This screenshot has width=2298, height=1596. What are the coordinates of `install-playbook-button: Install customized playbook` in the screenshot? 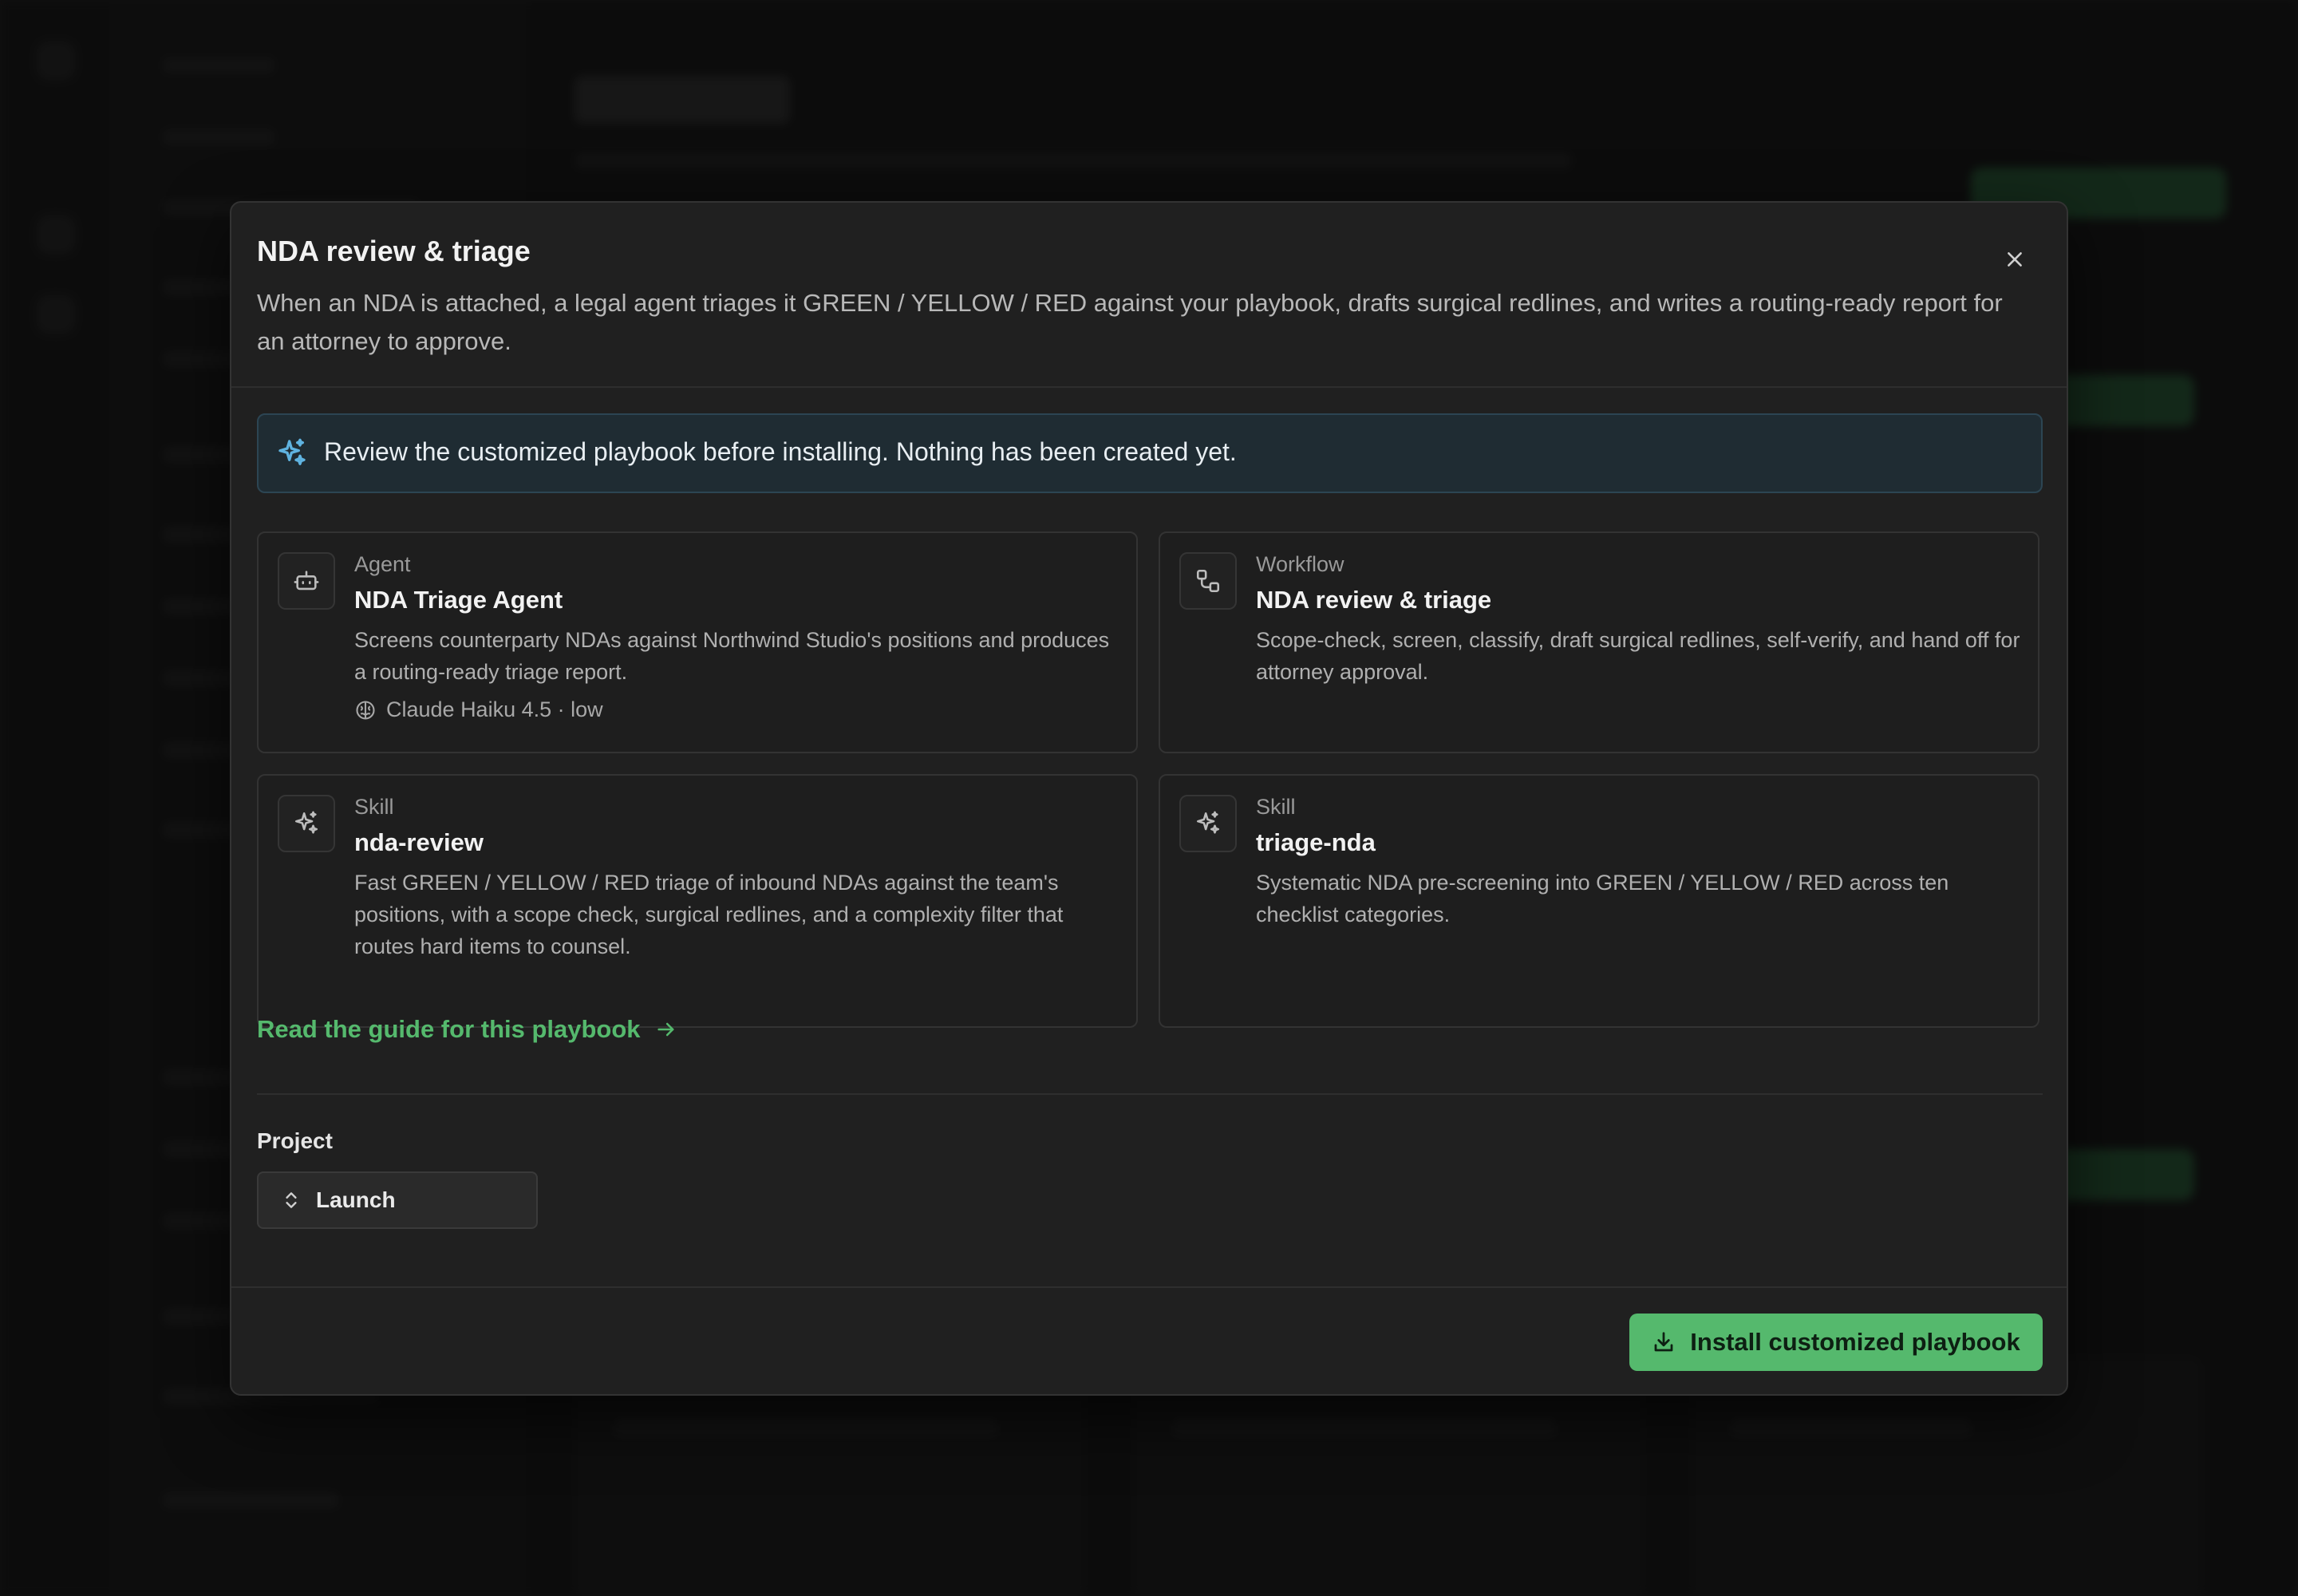 It's located at (1836, 1342).